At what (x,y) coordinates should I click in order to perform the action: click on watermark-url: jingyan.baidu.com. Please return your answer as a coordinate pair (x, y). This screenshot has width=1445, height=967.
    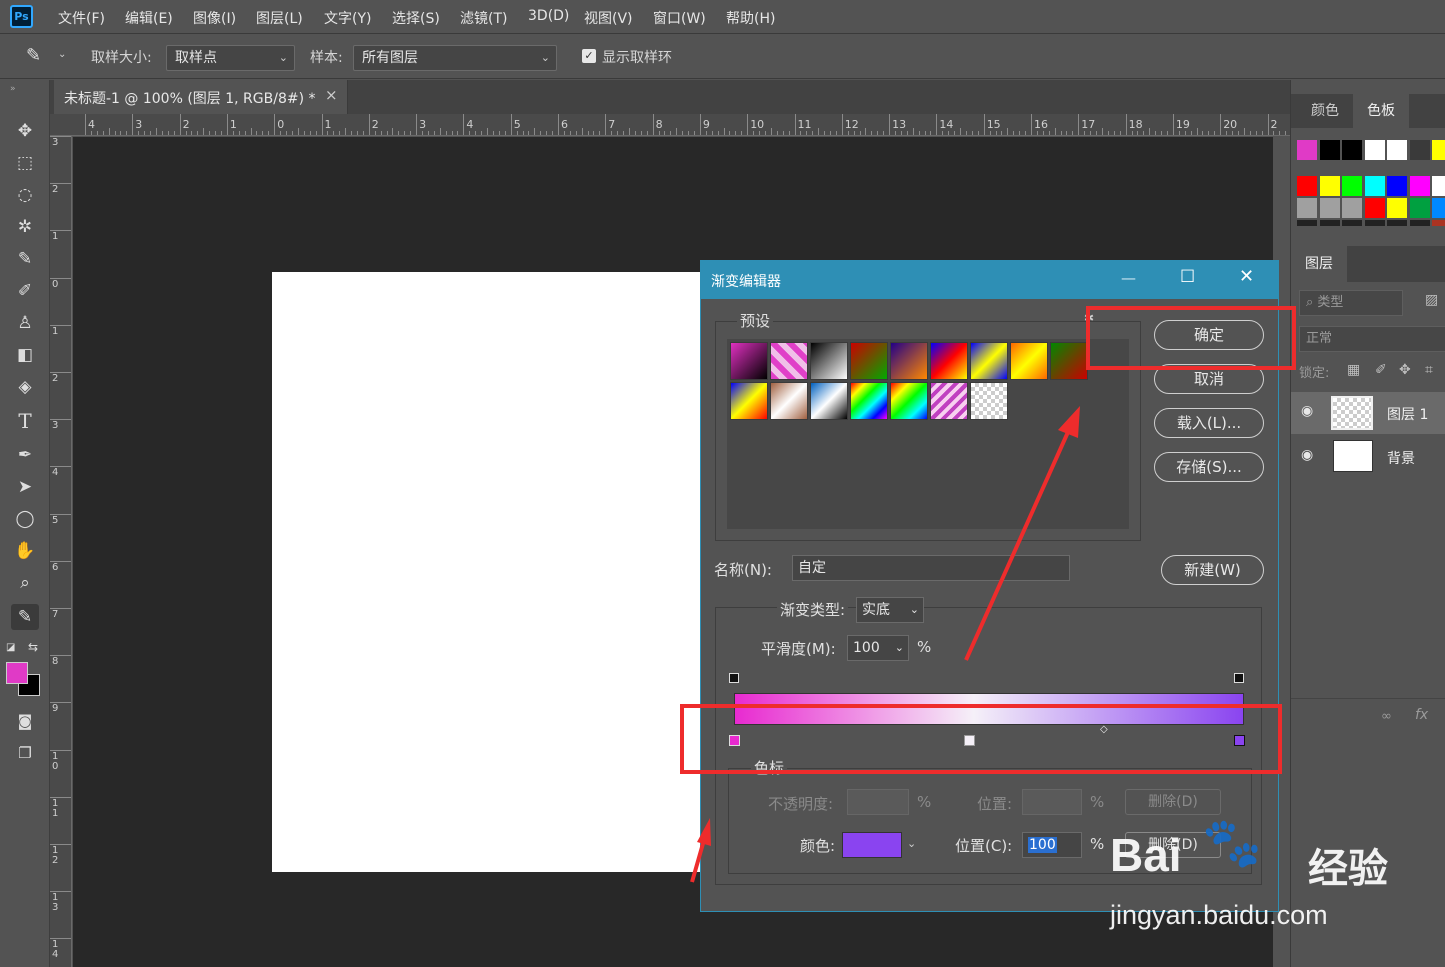
    Looking at the image, I should click on (1219, 915).